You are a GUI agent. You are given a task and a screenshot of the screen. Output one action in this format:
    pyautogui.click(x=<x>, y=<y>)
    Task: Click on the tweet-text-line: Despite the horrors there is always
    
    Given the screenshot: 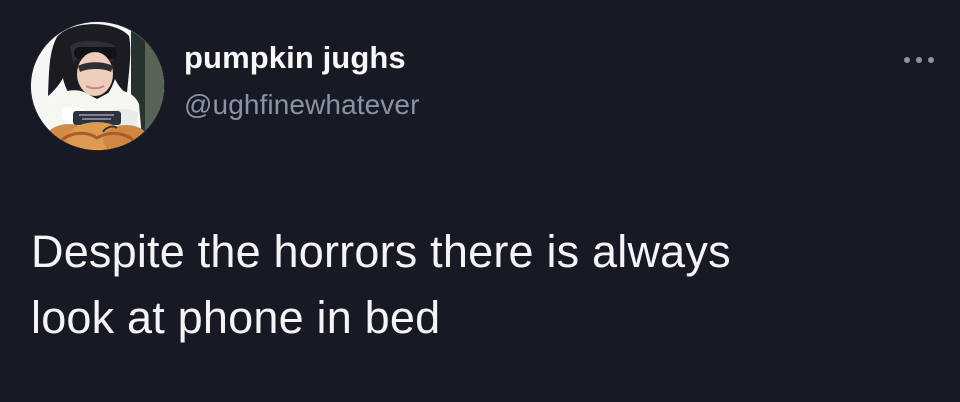 What is the action you would take?
    pyautogui.click(x=381, y=251)
    